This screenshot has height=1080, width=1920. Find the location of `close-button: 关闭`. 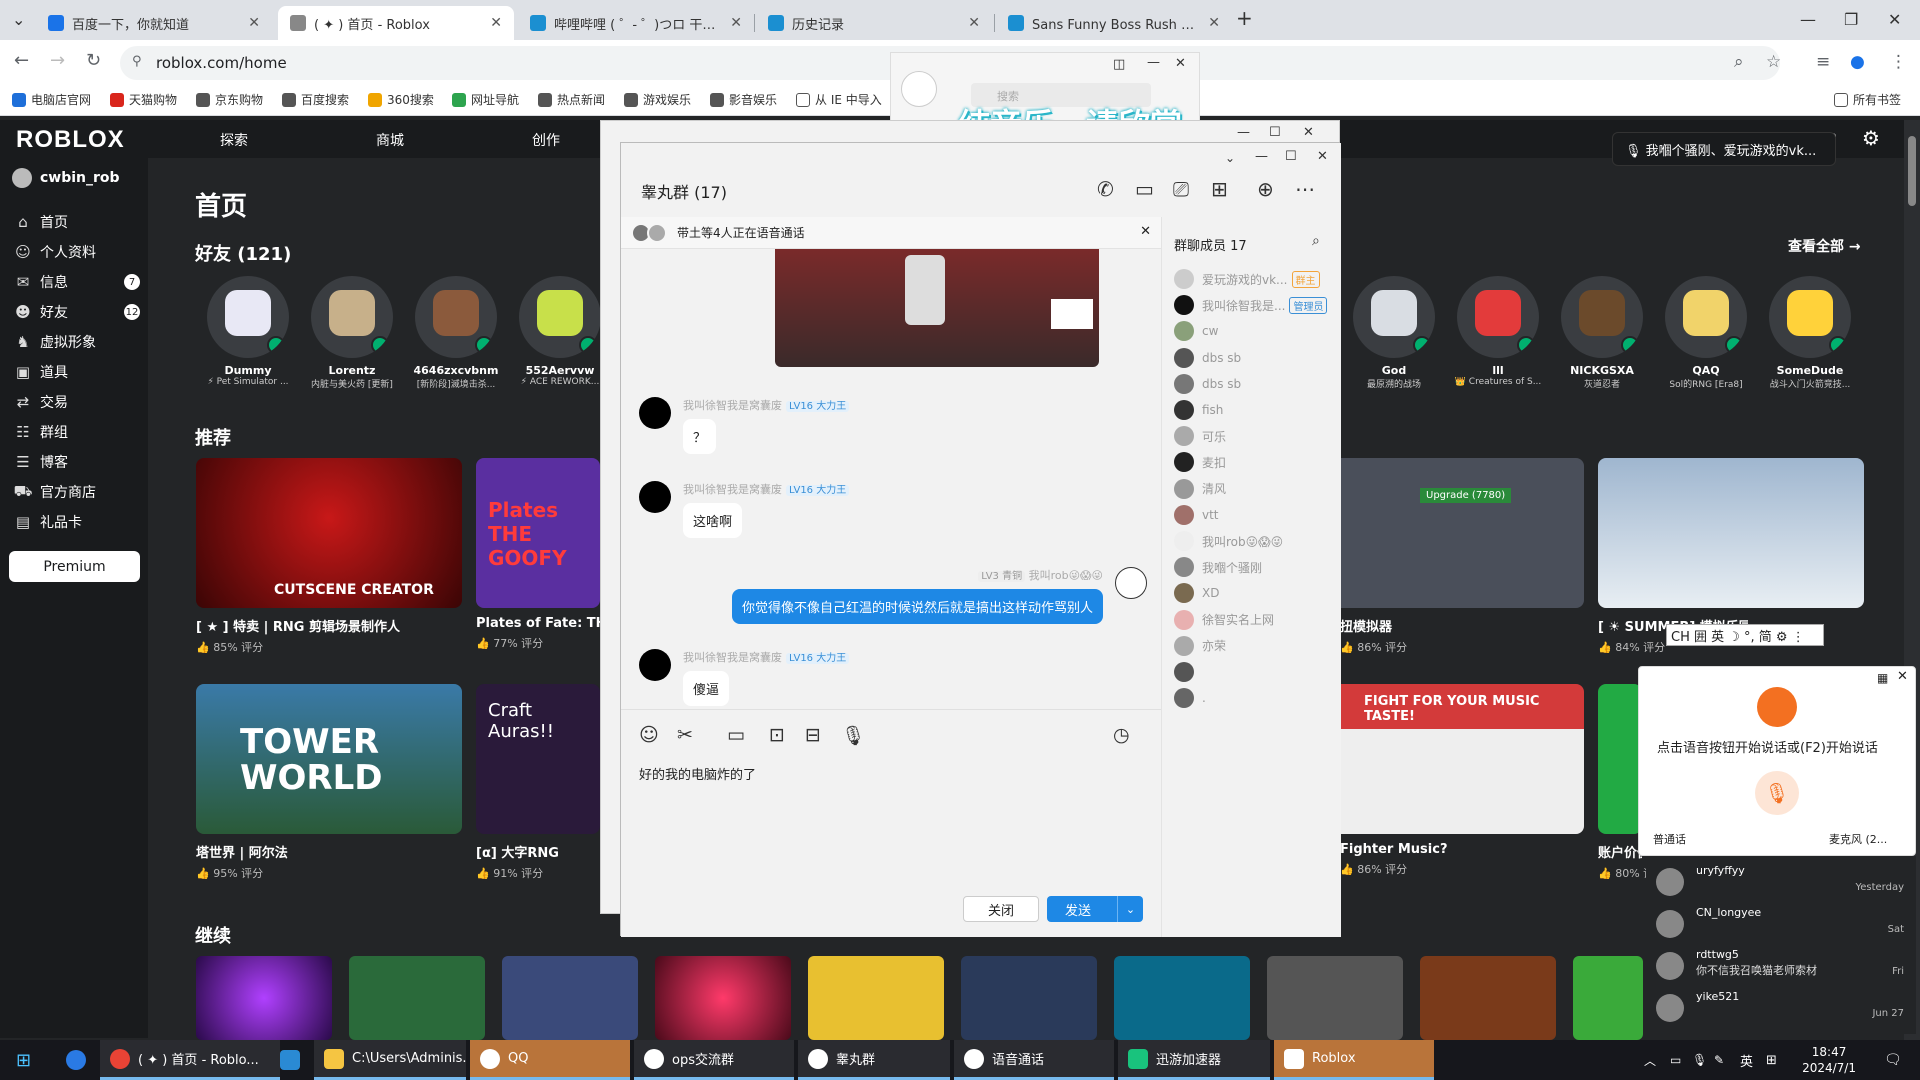

close-button: 关闭 is located at coordinates (1001, 909).